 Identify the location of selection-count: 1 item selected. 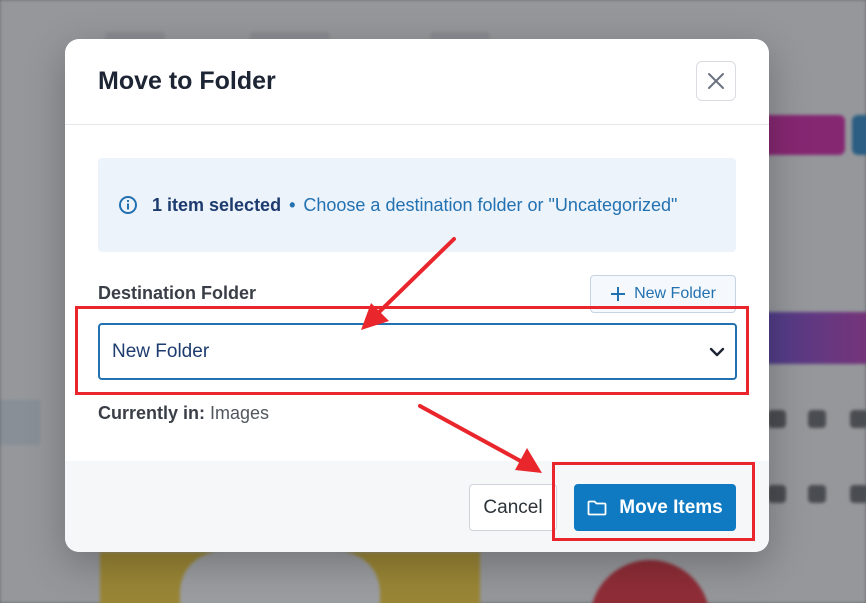
(217, 204).